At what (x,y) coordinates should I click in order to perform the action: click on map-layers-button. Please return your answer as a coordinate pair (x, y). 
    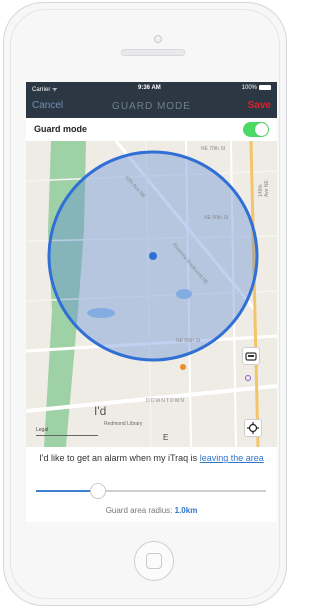
    Looking at the image, I should click on (251, 356).